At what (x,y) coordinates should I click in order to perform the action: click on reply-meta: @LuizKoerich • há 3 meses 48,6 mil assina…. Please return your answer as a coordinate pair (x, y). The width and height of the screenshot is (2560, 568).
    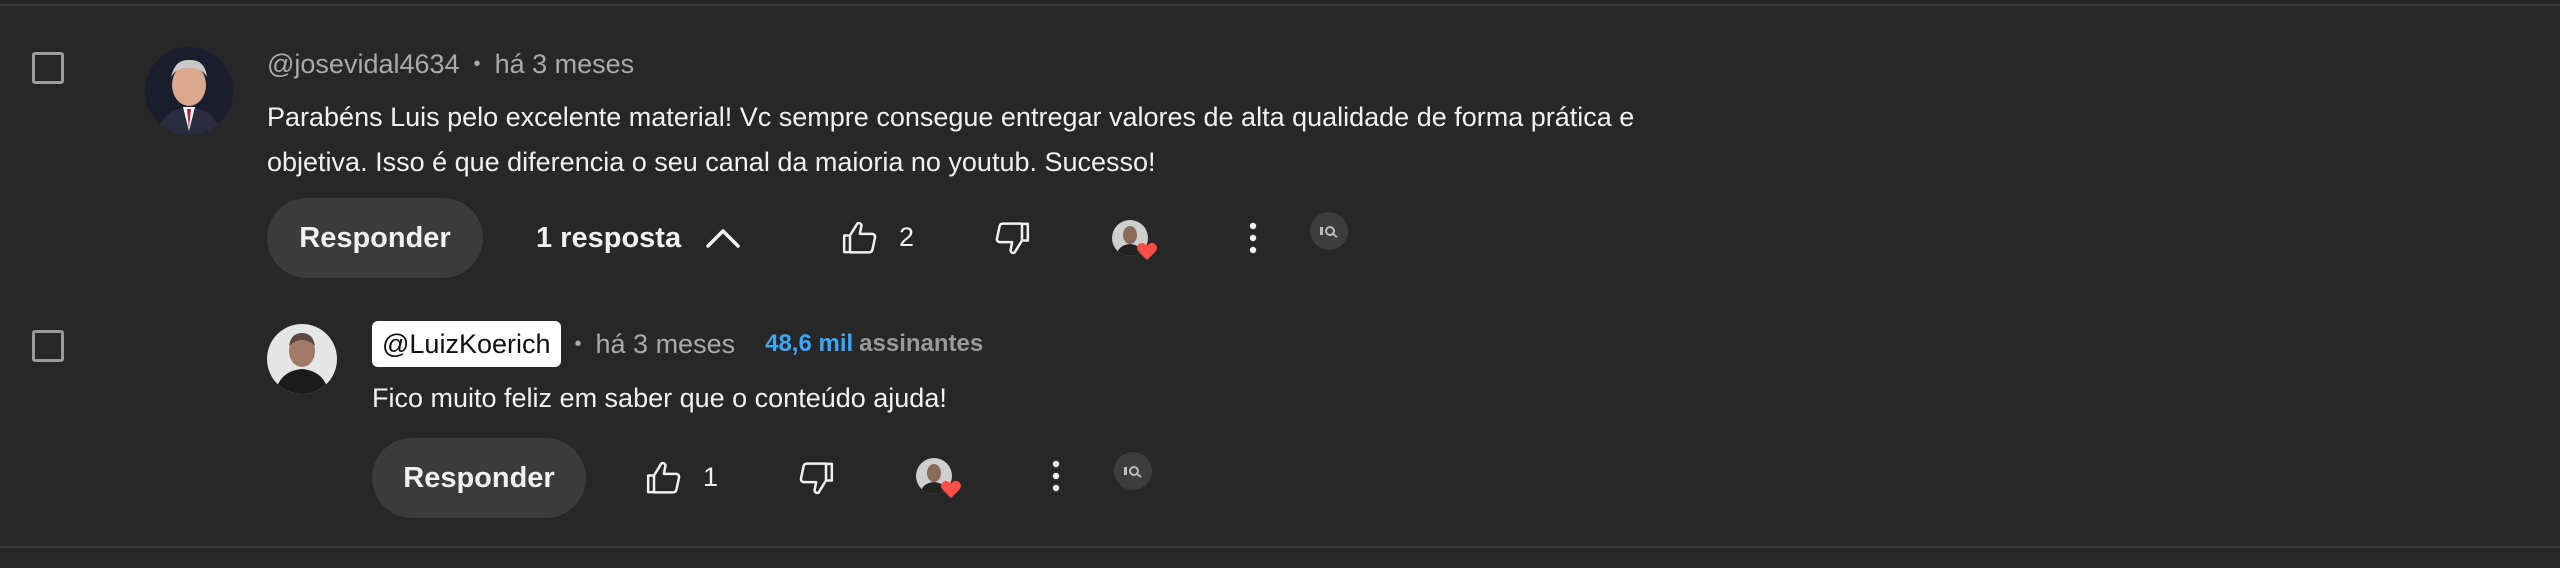
    Looking at the image, I should click on (677, 344).